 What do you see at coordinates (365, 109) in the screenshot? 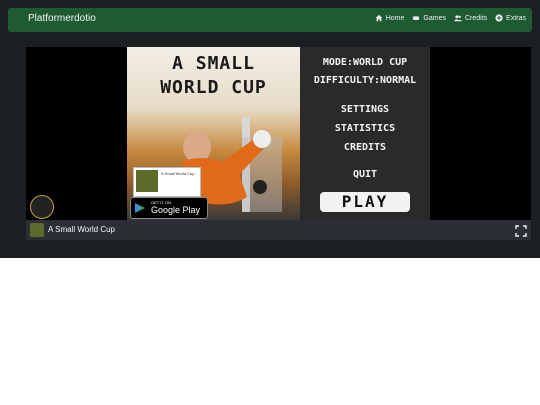
I see `menu-settings: SETTINGS` at bounding box center [365, 109].